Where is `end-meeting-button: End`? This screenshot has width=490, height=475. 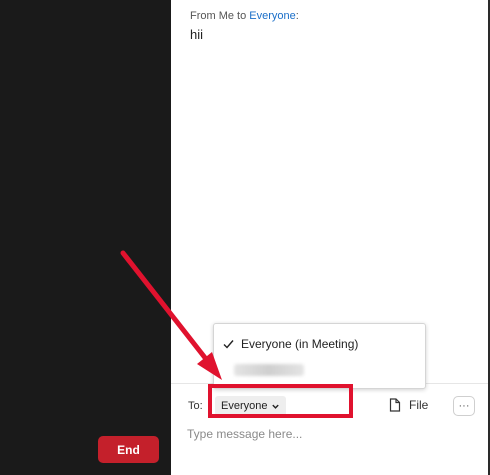 end-meeting-button: End is located at coordinates (128, 449).